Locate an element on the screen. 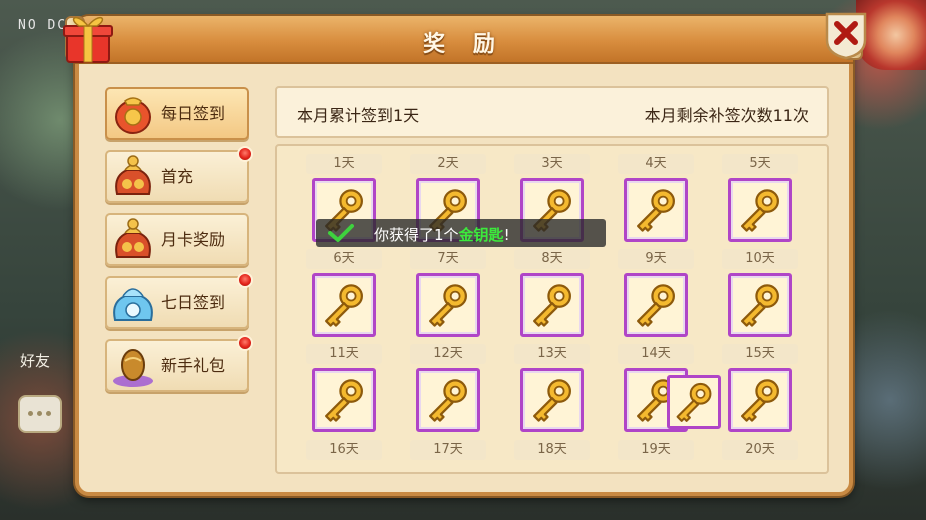  day-label: 1天 is located at coordinates (344, 164).